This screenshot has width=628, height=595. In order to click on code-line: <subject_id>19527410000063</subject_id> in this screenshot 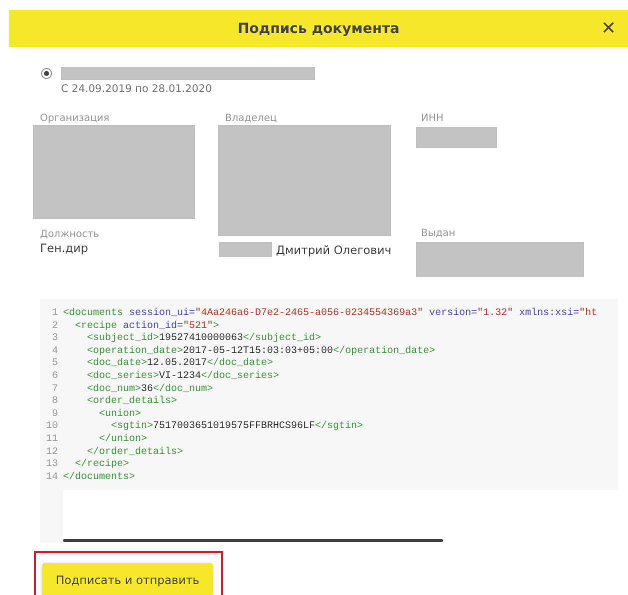, I will do `click(204, 339)`.